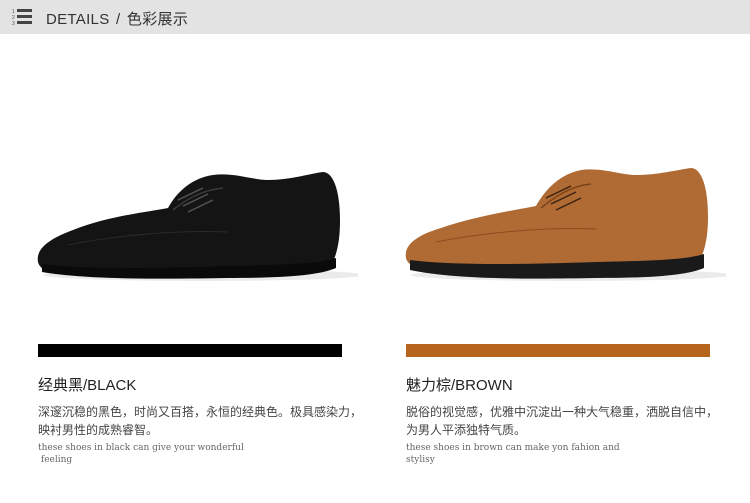 The width and height of the screenshot is (750, 503). What do you see at coordinates (22, 17) in the screenshot?
I see `numbered-list-icon: 1 2 3` at bounding box center [22, 17].